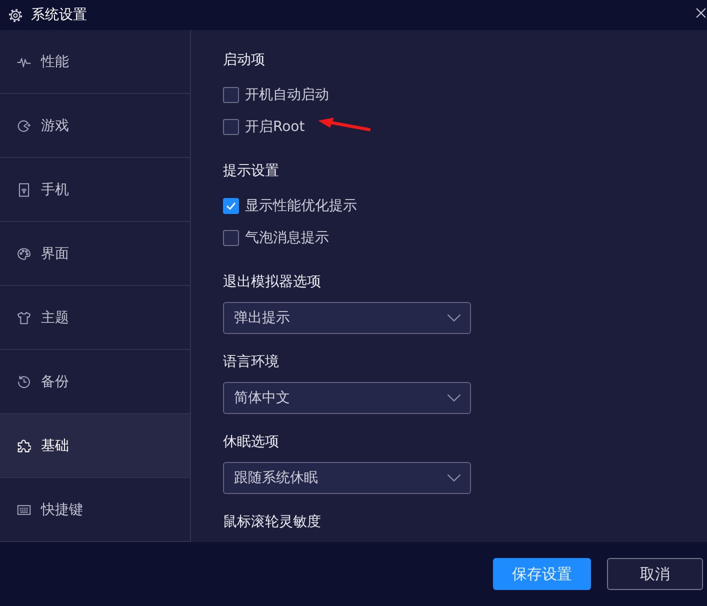  What do you see at coordinates (272, 282) in the screenshot?
I see `section-heading: 退出模拟器选项` at bounding box center [272, 282].